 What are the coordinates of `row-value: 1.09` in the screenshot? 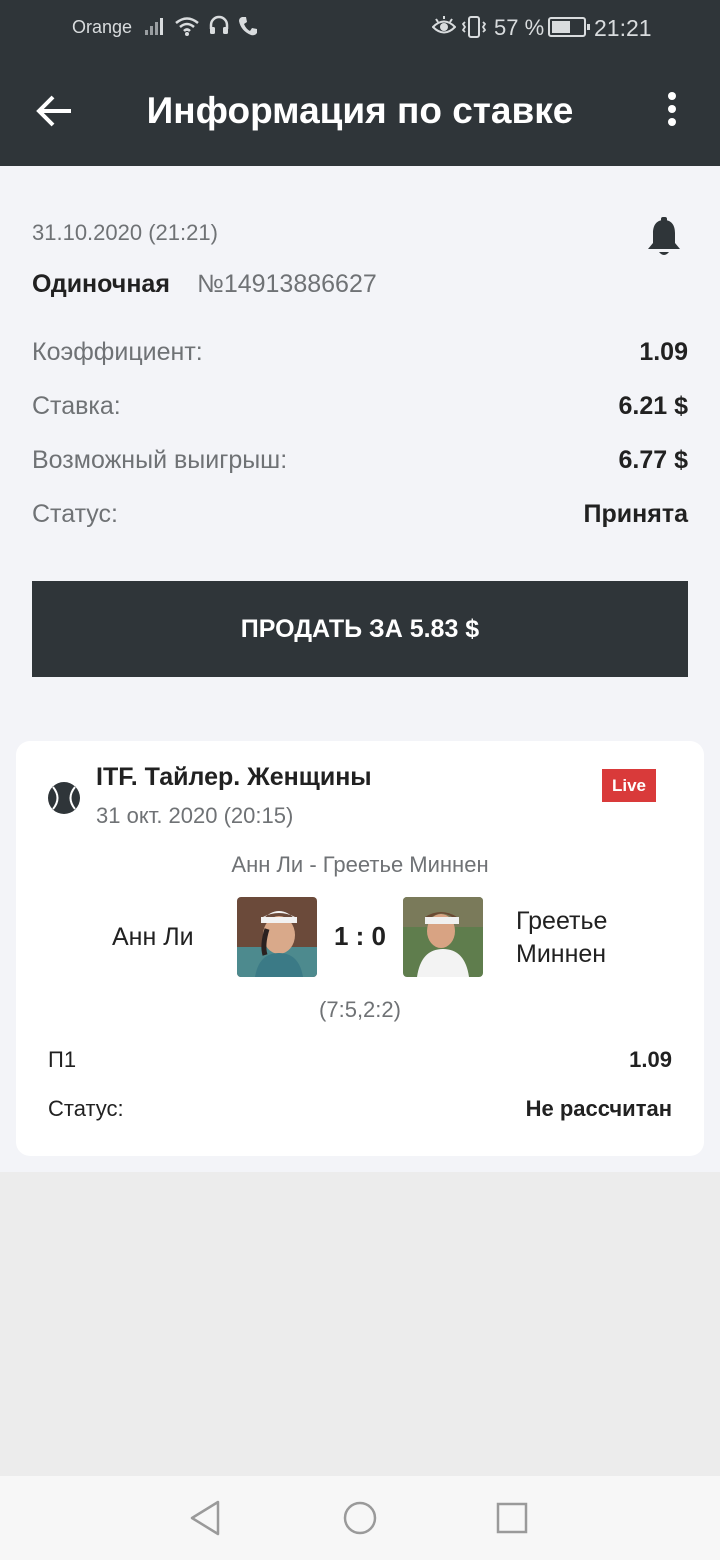 It's located at (663, 352).